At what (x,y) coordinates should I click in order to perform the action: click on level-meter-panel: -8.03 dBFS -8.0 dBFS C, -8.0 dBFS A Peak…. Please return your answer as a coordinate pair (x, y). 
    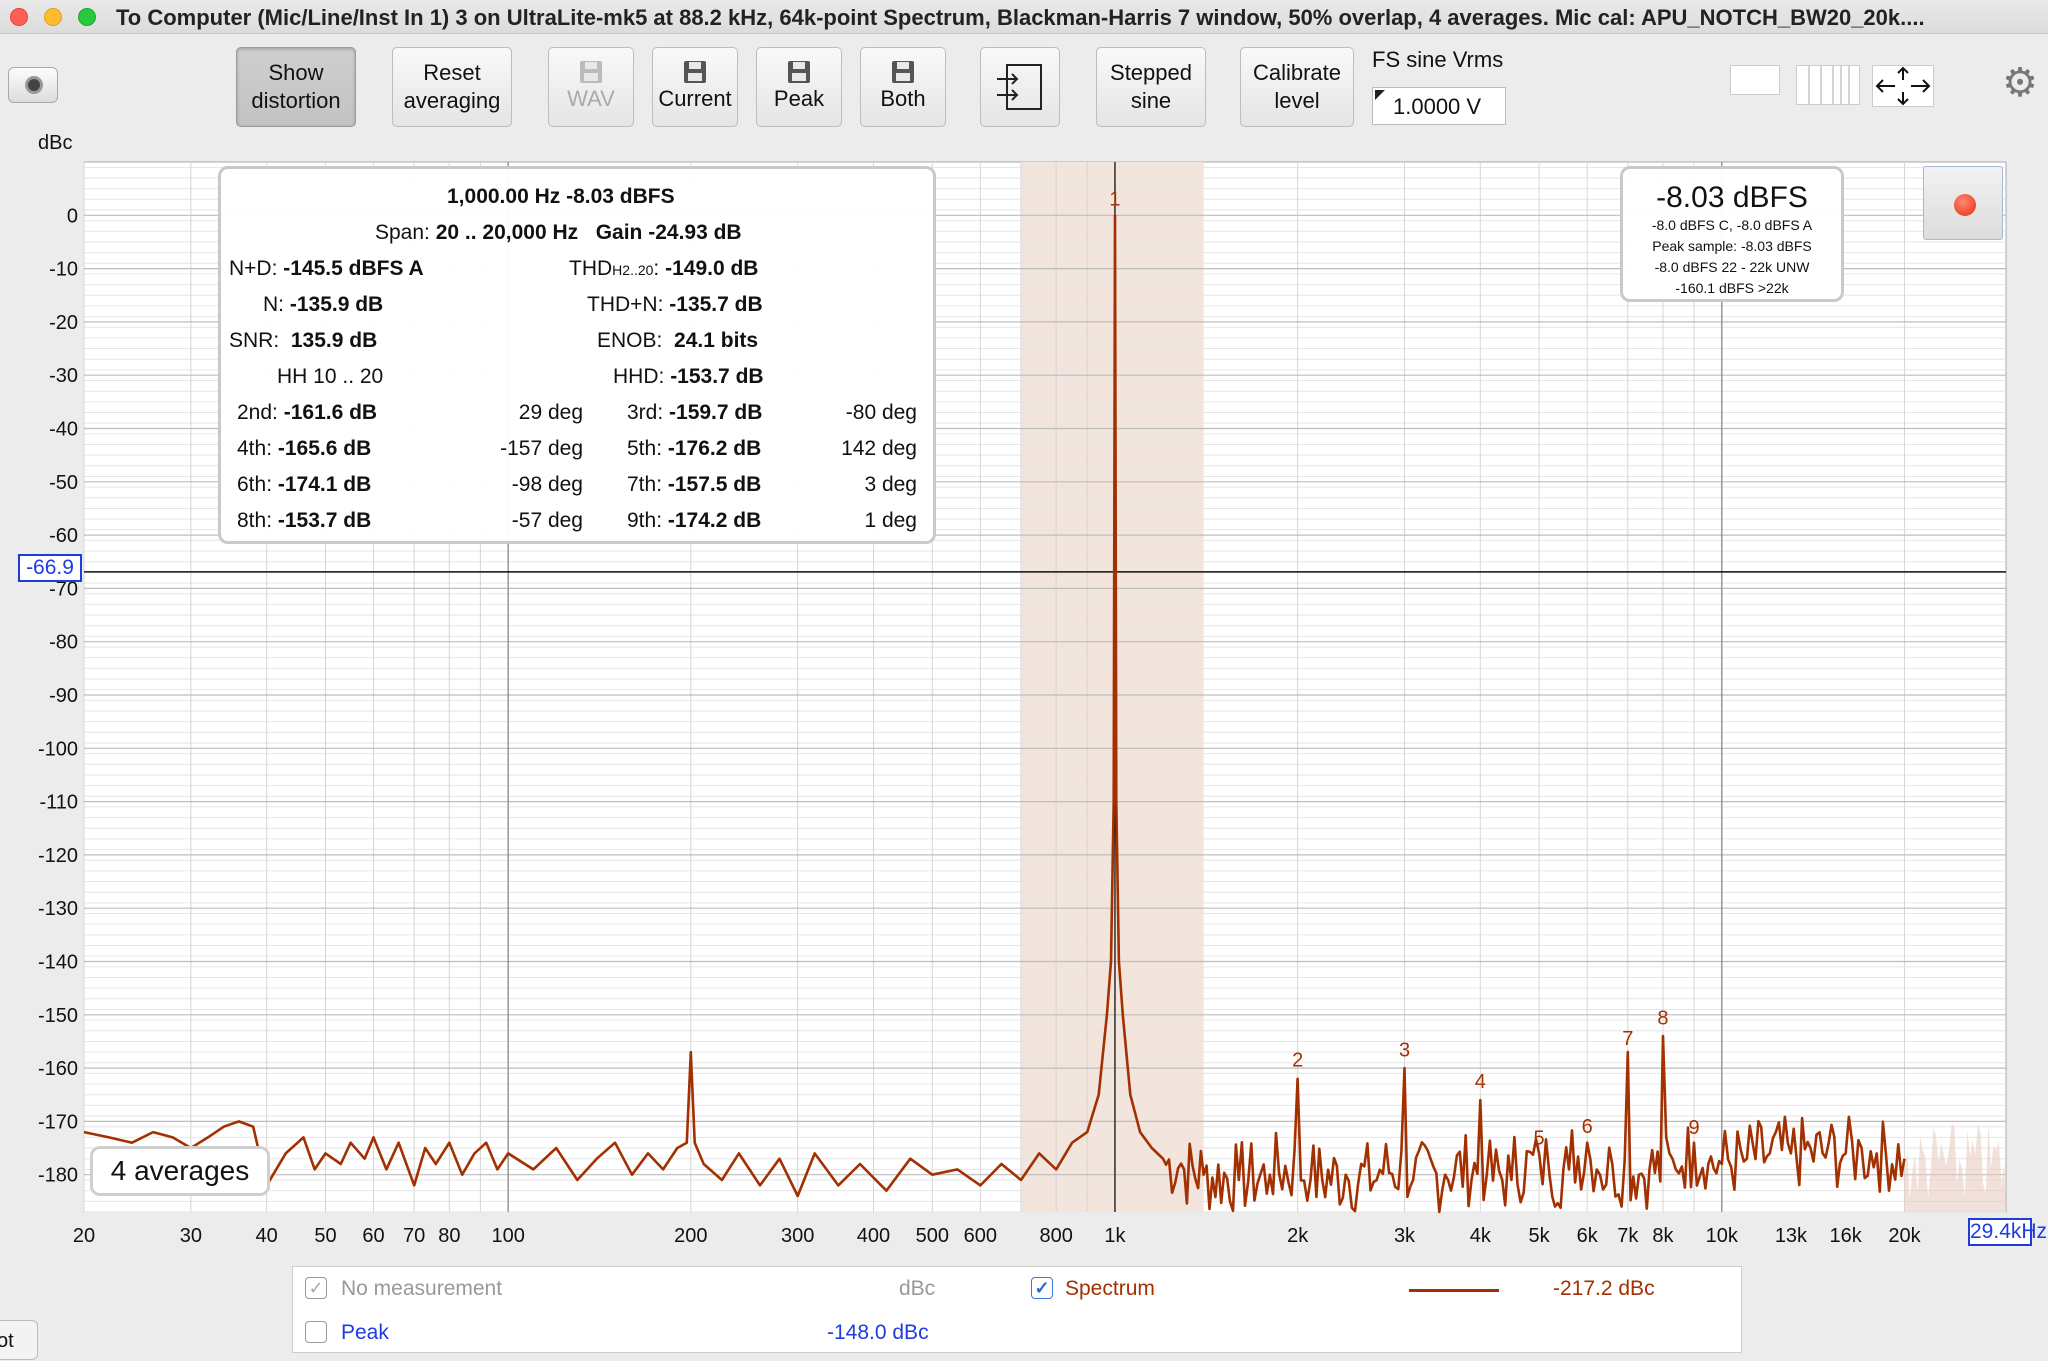
    Looking at the image, I should click on (1732, 234).